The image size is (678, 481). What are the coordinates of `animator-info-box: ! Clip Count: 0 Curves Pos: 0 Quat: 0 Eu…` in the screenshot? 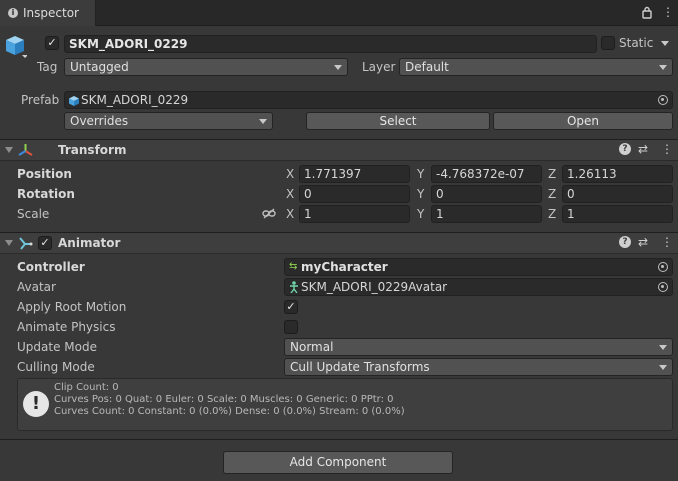 It's located at (345, 404).